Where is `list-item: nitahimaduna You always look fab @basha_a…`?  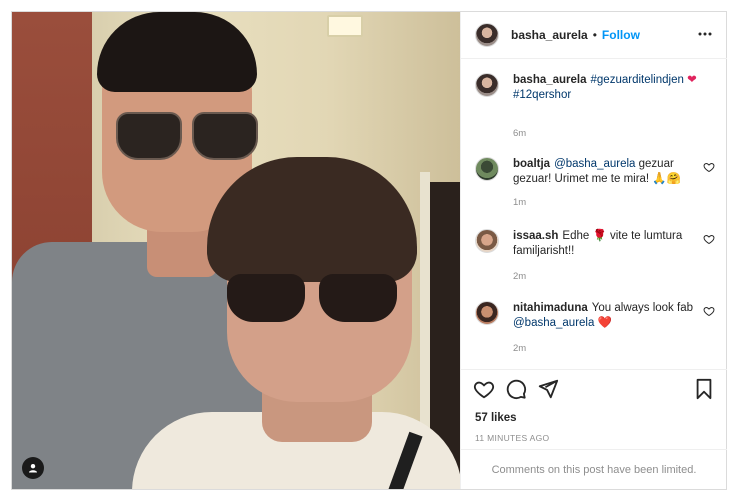
list-item: nitahimaduna You always look fab @basha_a… is located at coordinates (595, 331).